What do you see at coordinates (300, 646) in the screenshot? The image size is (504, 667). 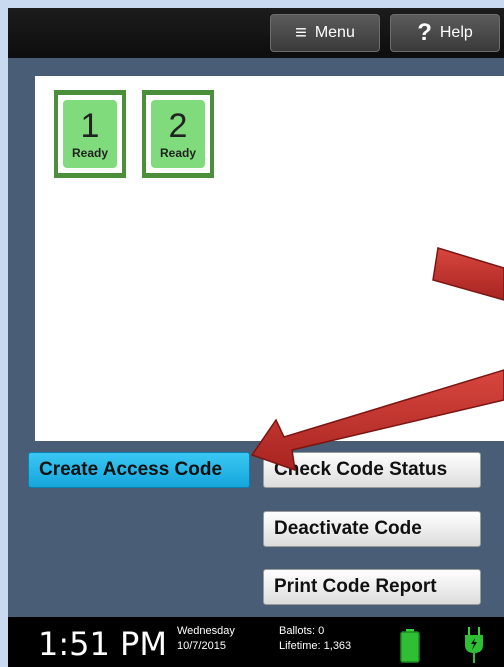 I see `lifetime-label: Lifetime:` at bounding box center [300, 646].